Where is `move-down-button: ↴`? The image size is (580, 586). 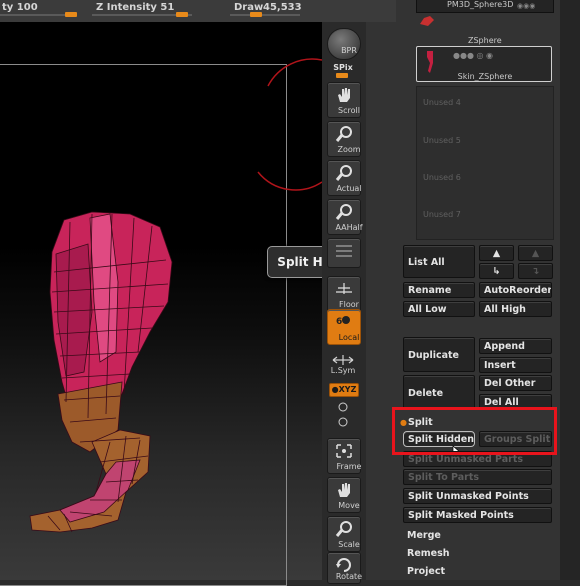 move-down-button: ↴ is located at coordinates (535, 271).